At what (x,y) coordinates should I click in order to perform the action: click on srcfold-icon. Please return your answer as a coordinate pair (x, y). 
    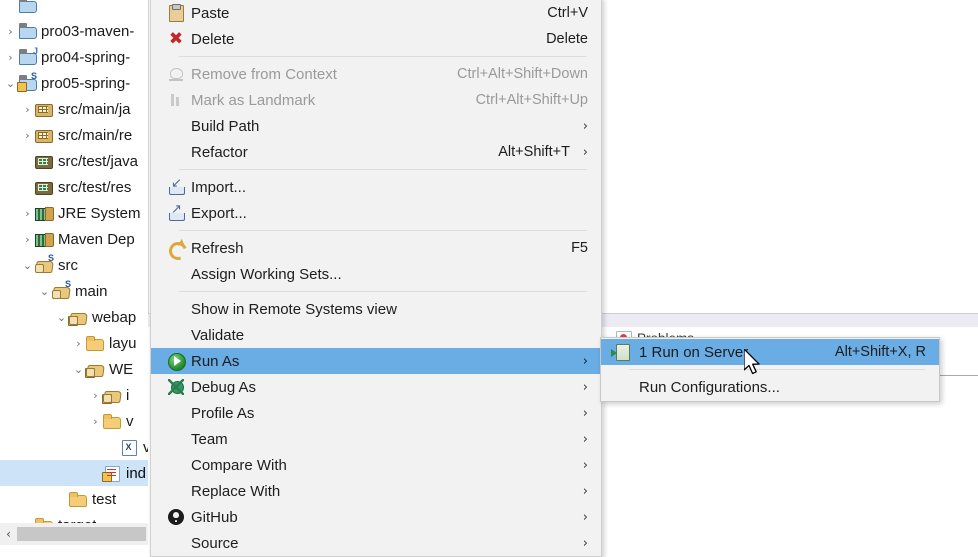
    Looking at the image, I should click on (43, 135).